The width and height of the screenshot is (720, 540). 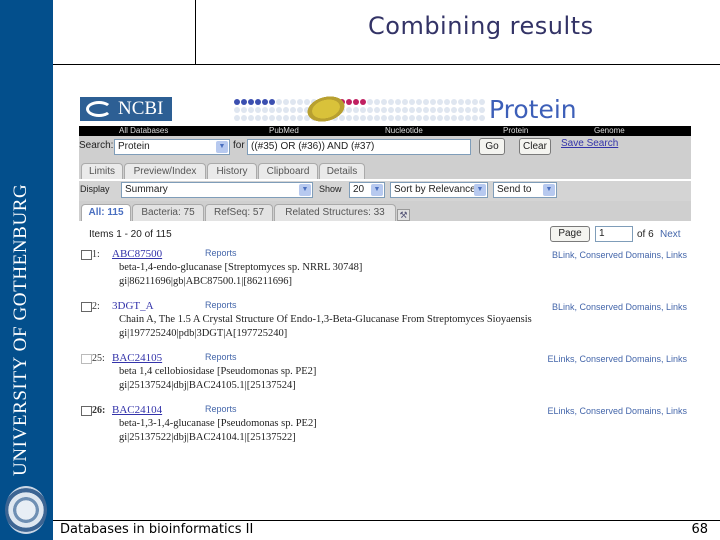 What do you see at coordinates (141, 108) in the screenshot?
I see `ncbi-logo-text: NCBI` at bounding box center [141, 108].